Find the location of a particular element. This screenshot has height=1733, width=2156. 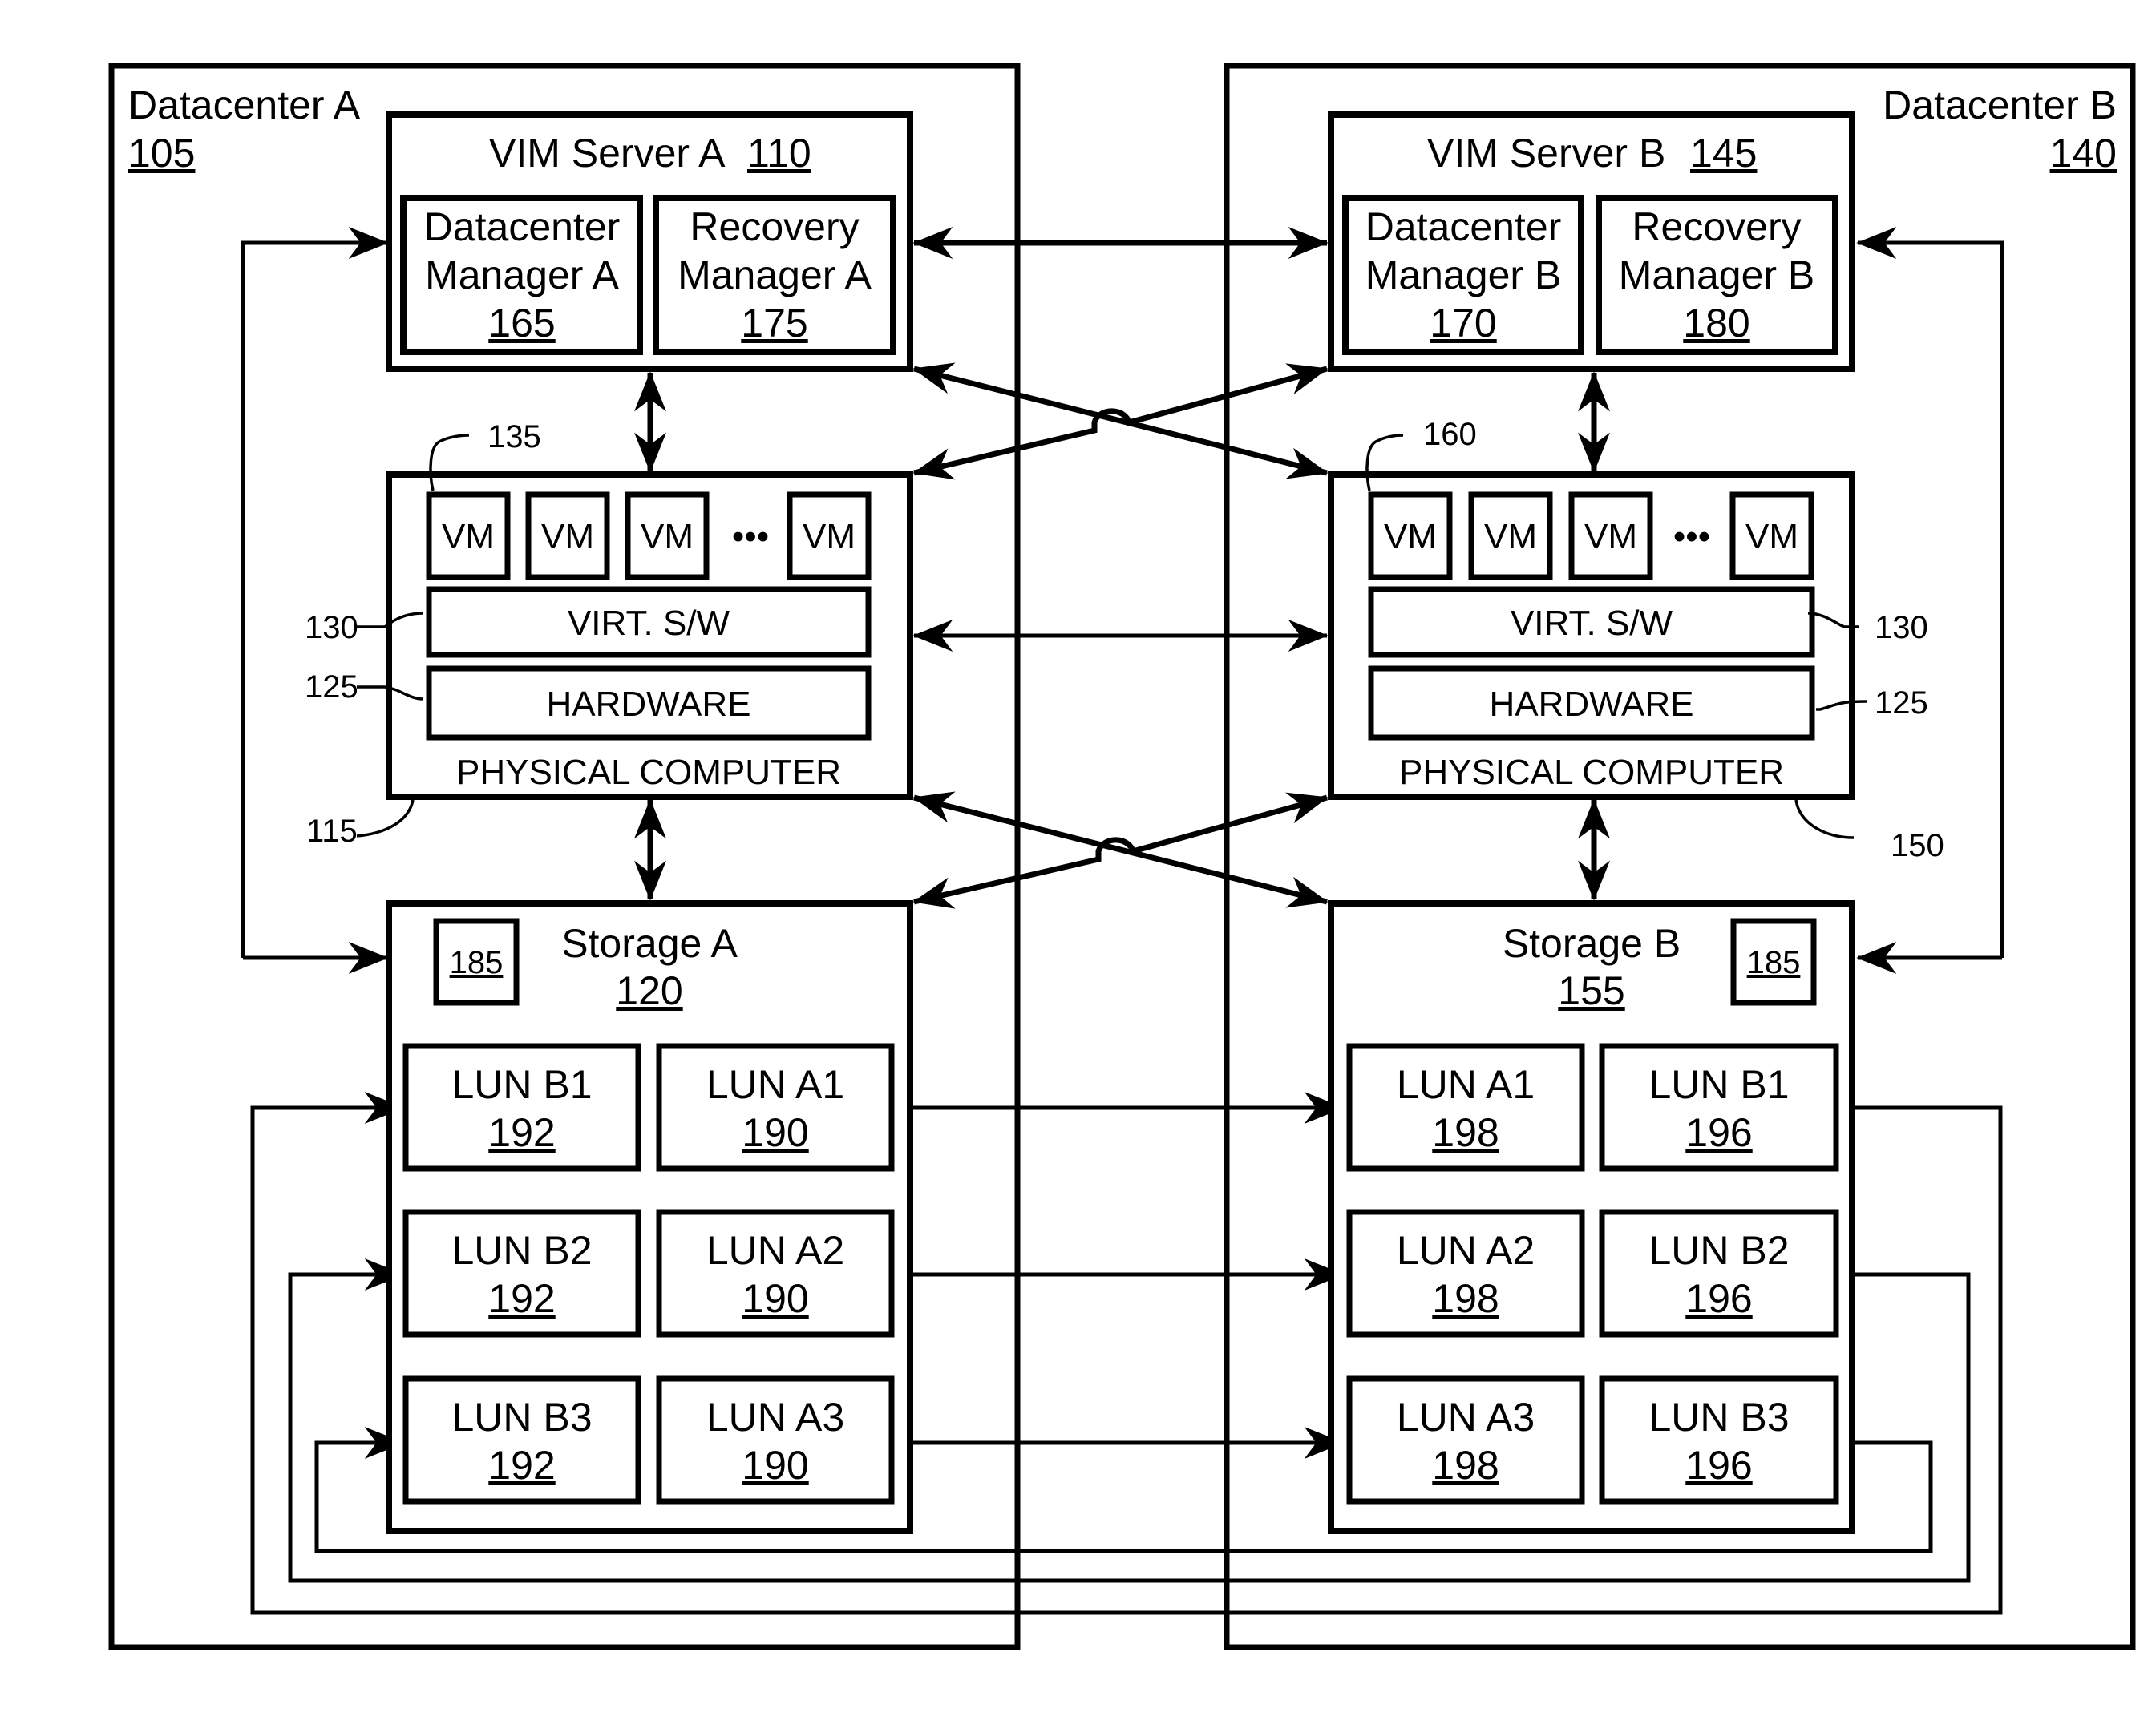

datacenter-manager-a-line1: Datacenter is located at coordinates (523, 226).